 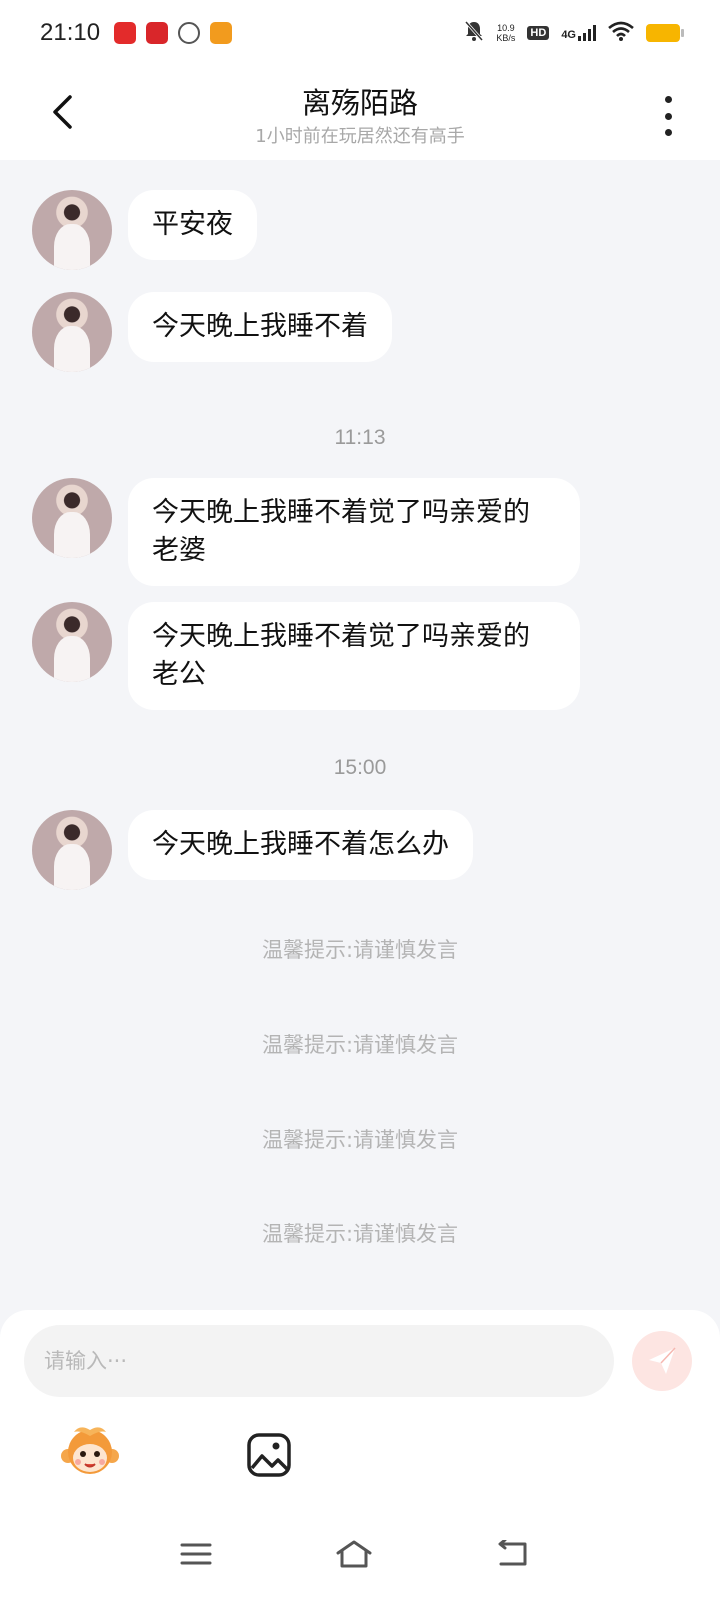 I want to click on signal-icon: 4G, so click(x=578, y=33).